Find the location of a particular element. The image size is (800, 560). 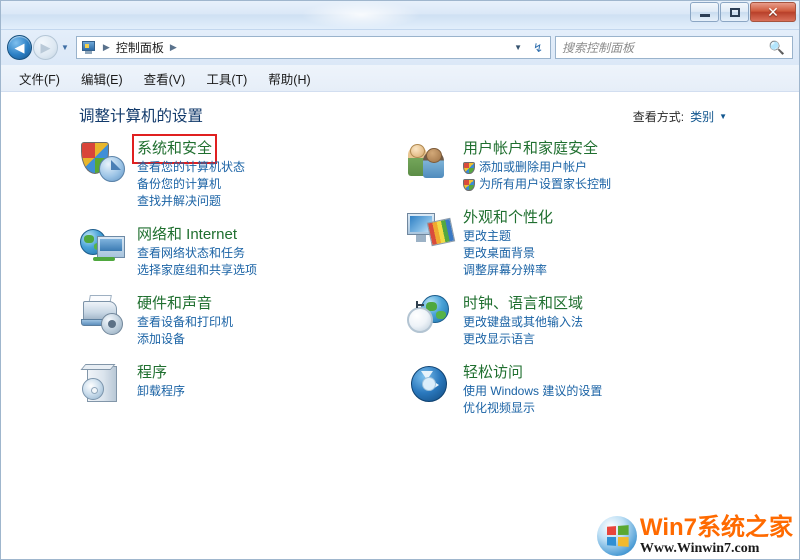

link-change-theme: 更改主题 is located at coordinates (508, 236).